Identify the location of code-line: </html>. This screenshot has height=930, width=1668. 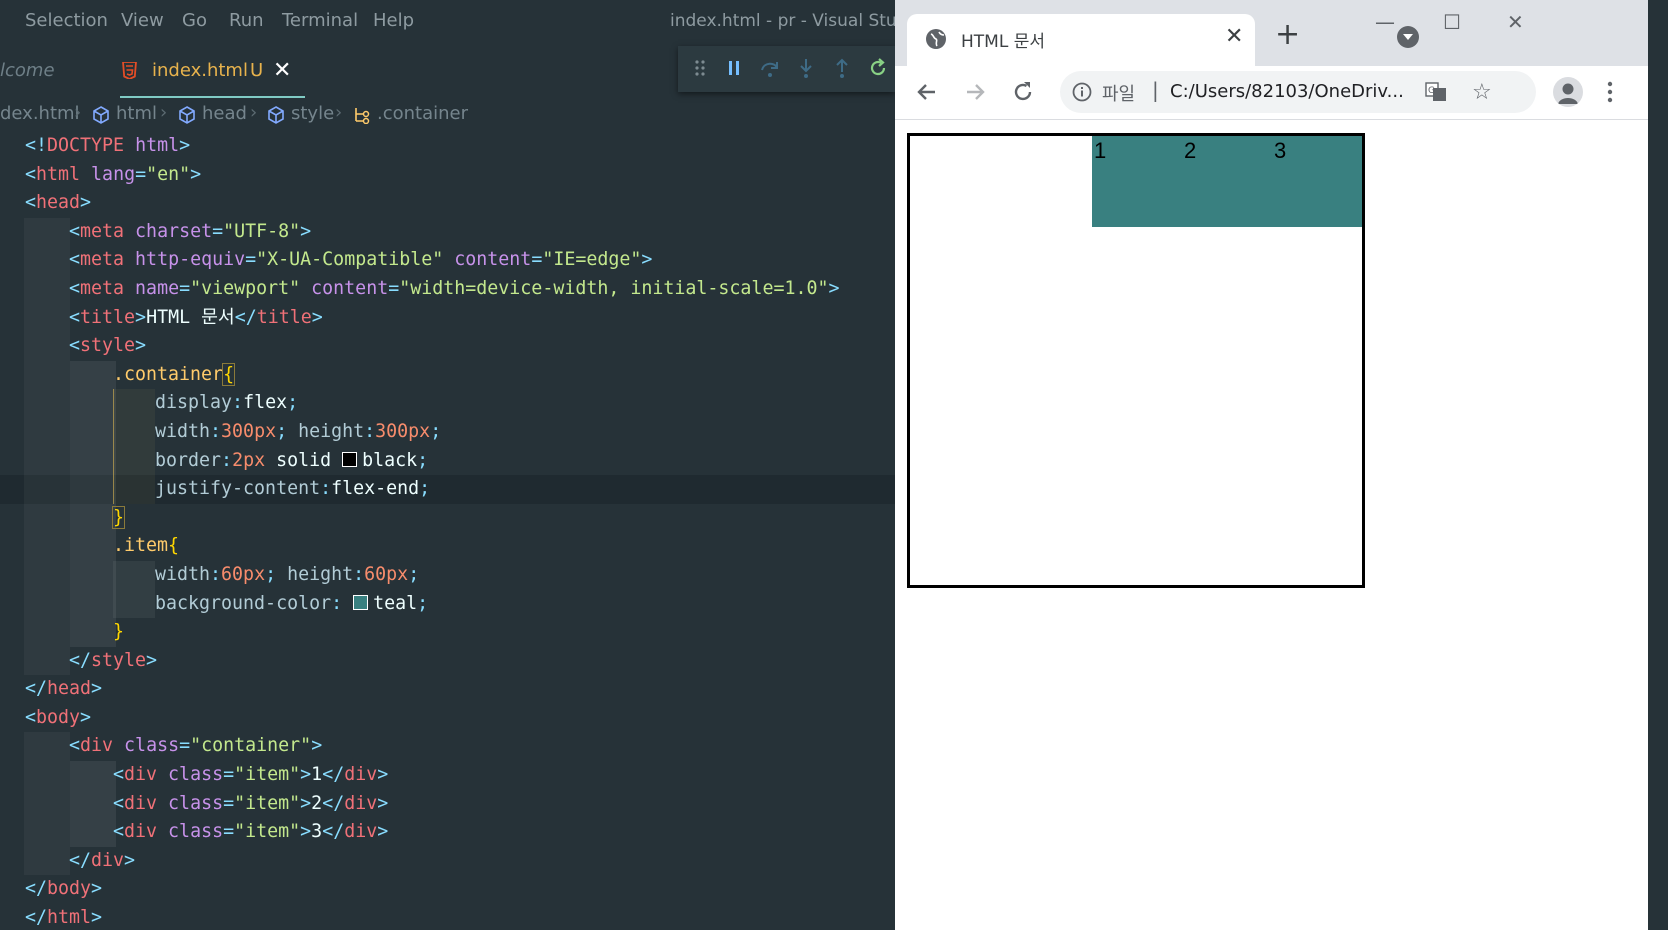
(64, 918).